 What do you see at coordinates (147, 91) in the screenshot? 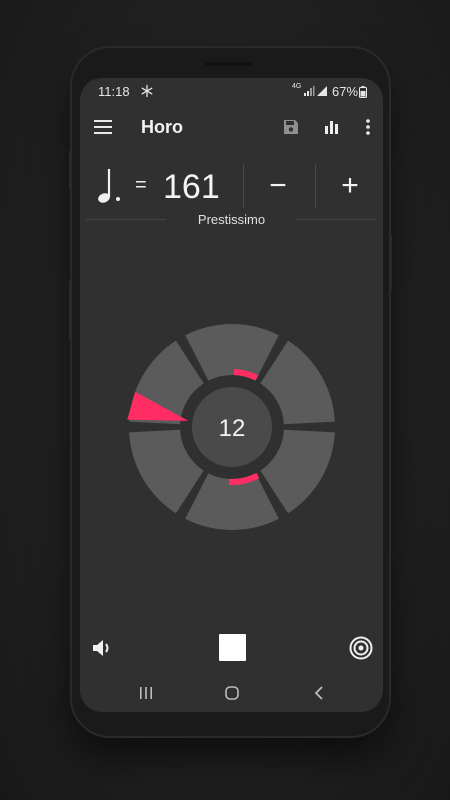
I see `snowflake-icon` at bounding box center [147, 91].